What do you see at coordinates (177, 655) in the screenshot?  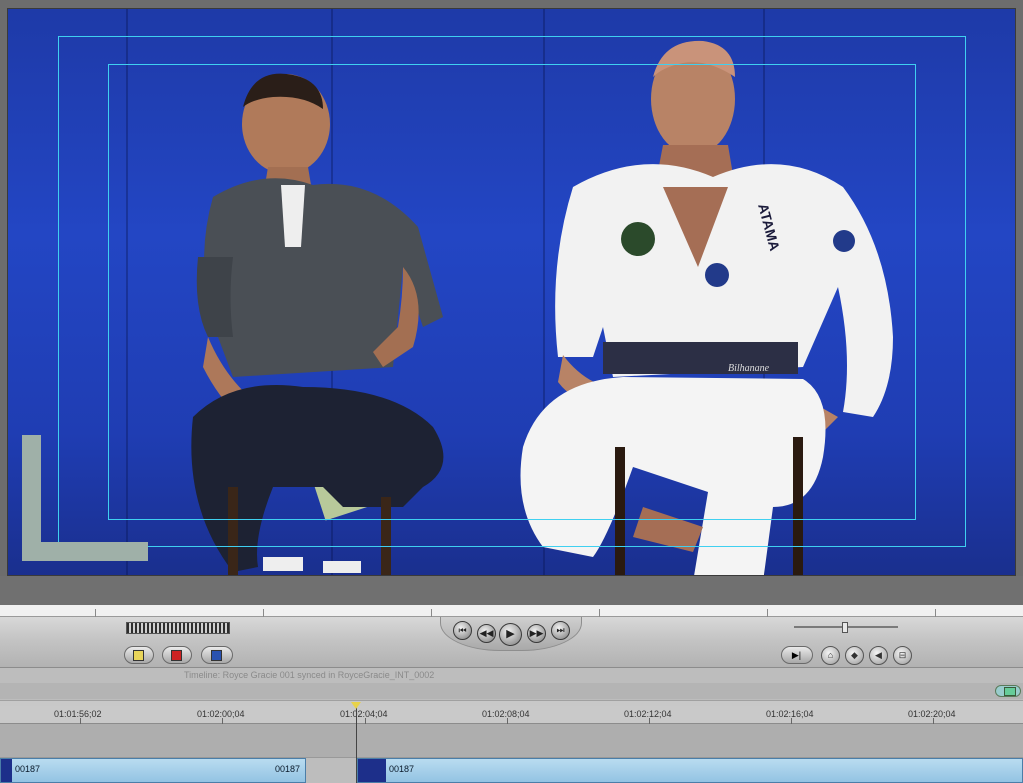 I see `overwrite-edit-button` at bounding box center [177, 655].